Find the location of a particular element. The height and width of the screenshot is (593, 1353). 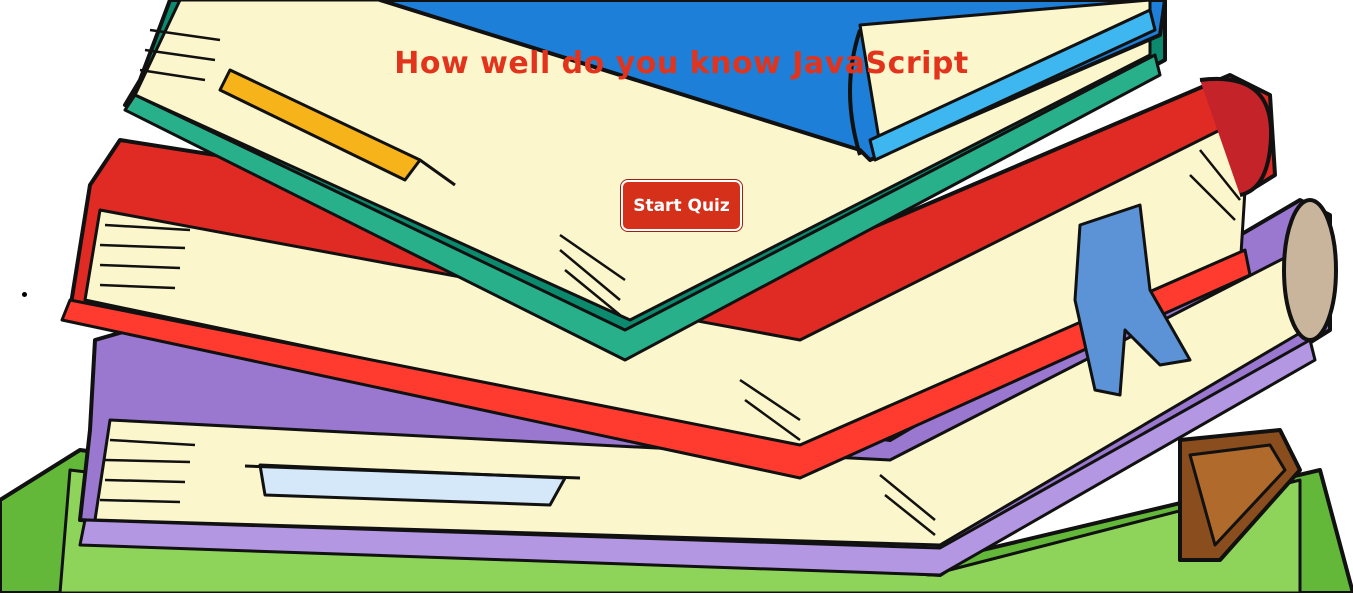

start-quiz-button: Start Quiz is located at coordinates (681, 205).